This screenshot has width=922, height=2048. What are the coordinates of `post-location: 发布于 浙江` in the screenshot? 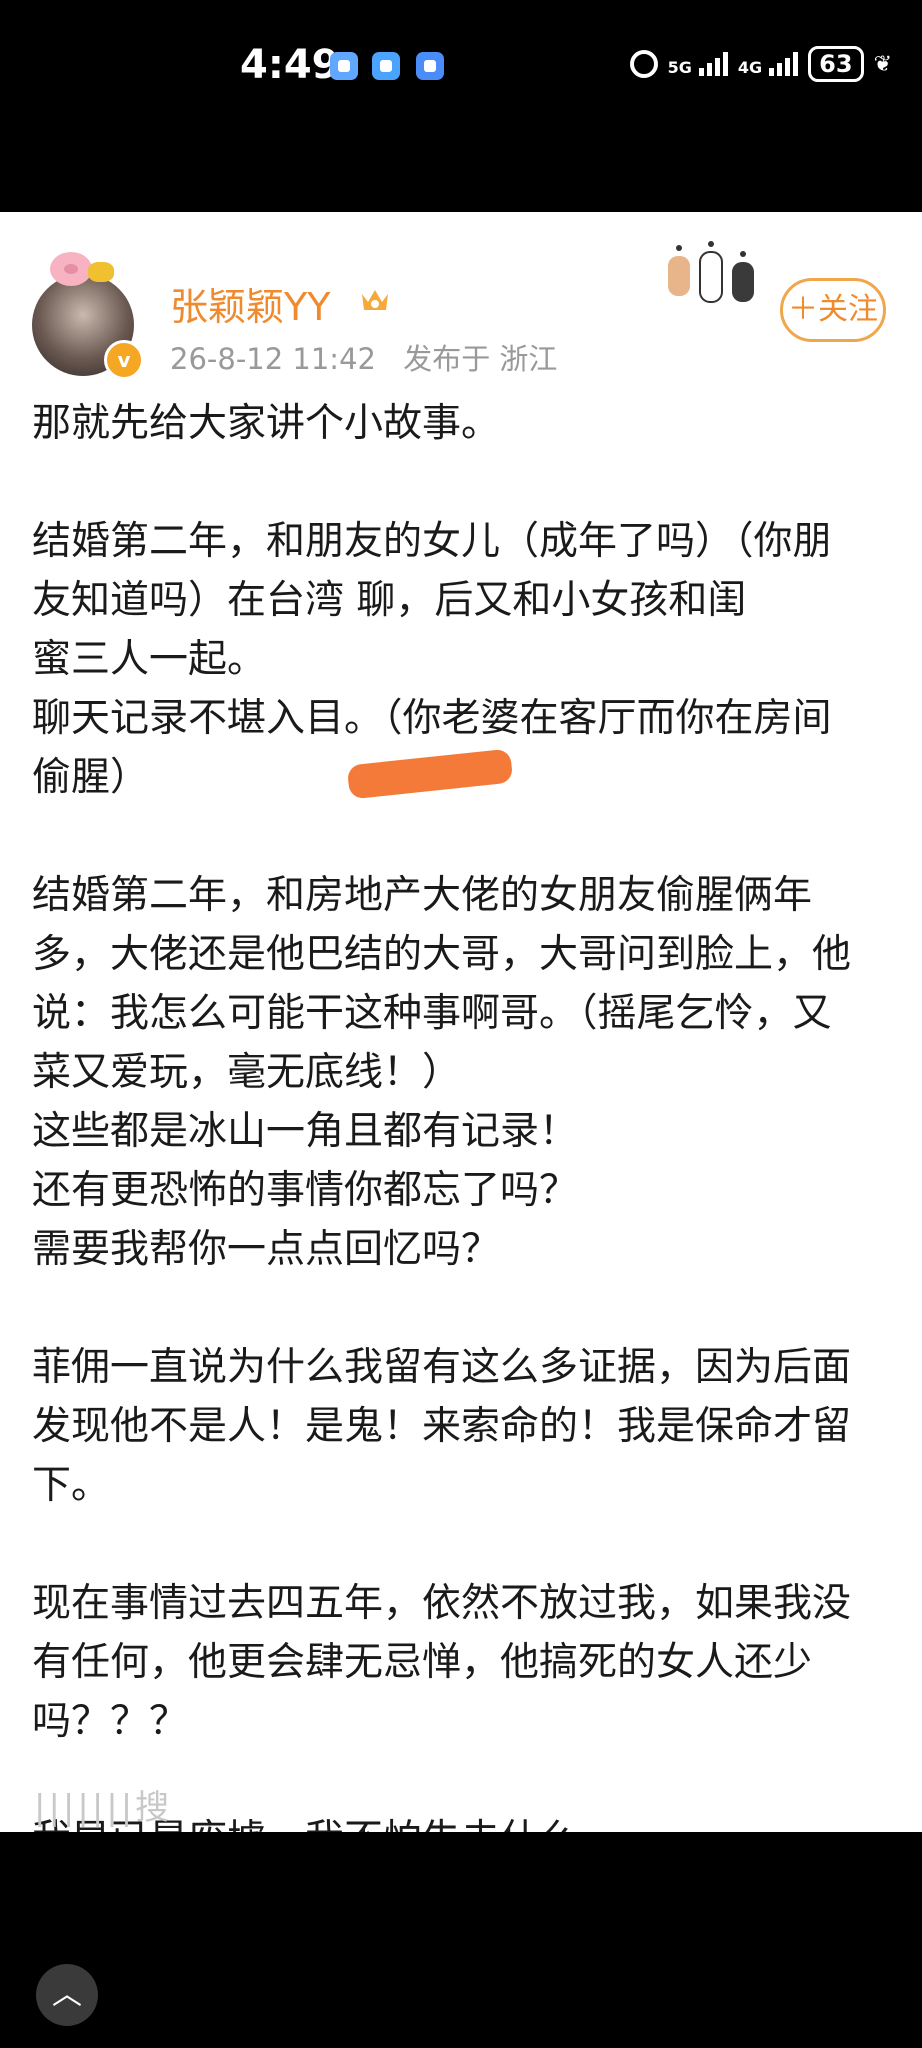 It's located at (480, 359).